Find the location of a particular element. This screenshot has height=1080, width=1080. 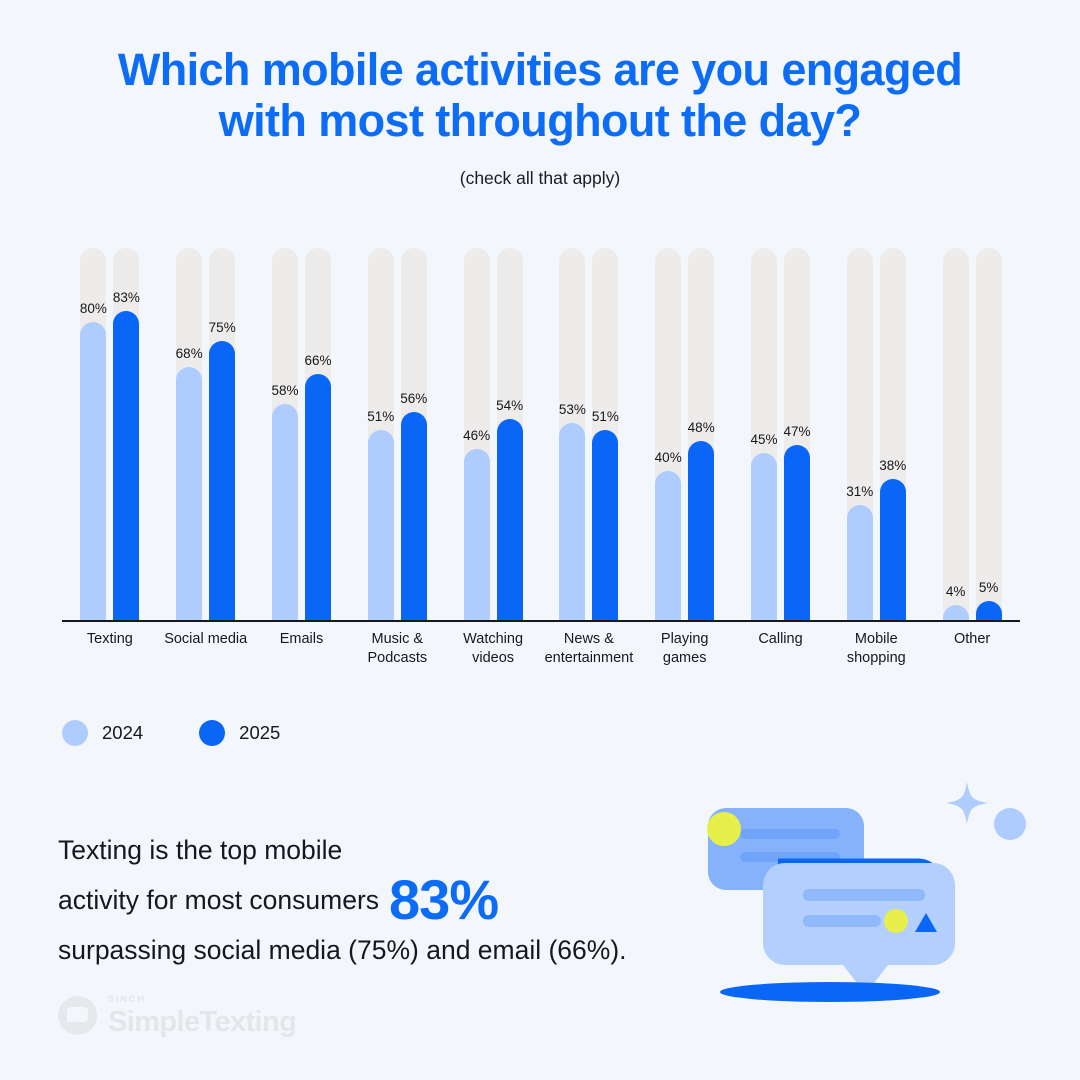

bar-column: 38% is located at coordinates (893, 434).